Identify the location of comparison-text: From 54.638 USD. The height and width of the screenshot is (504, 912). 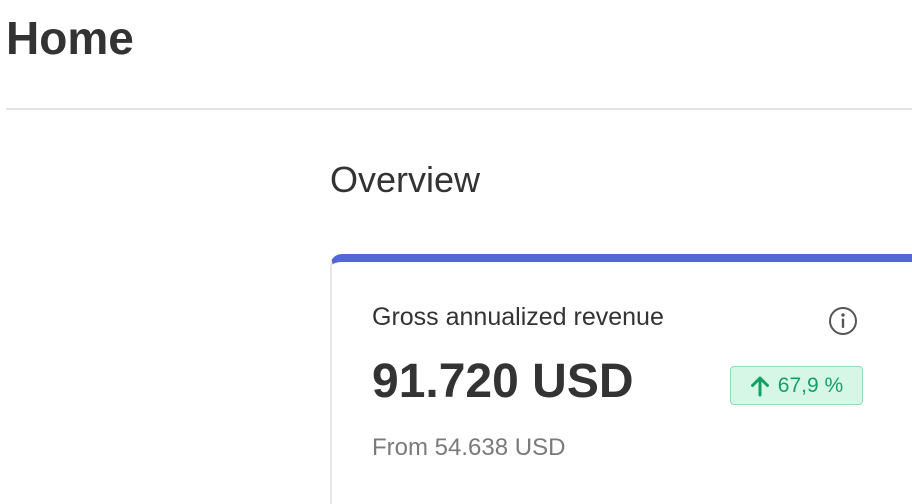
(469, 447).